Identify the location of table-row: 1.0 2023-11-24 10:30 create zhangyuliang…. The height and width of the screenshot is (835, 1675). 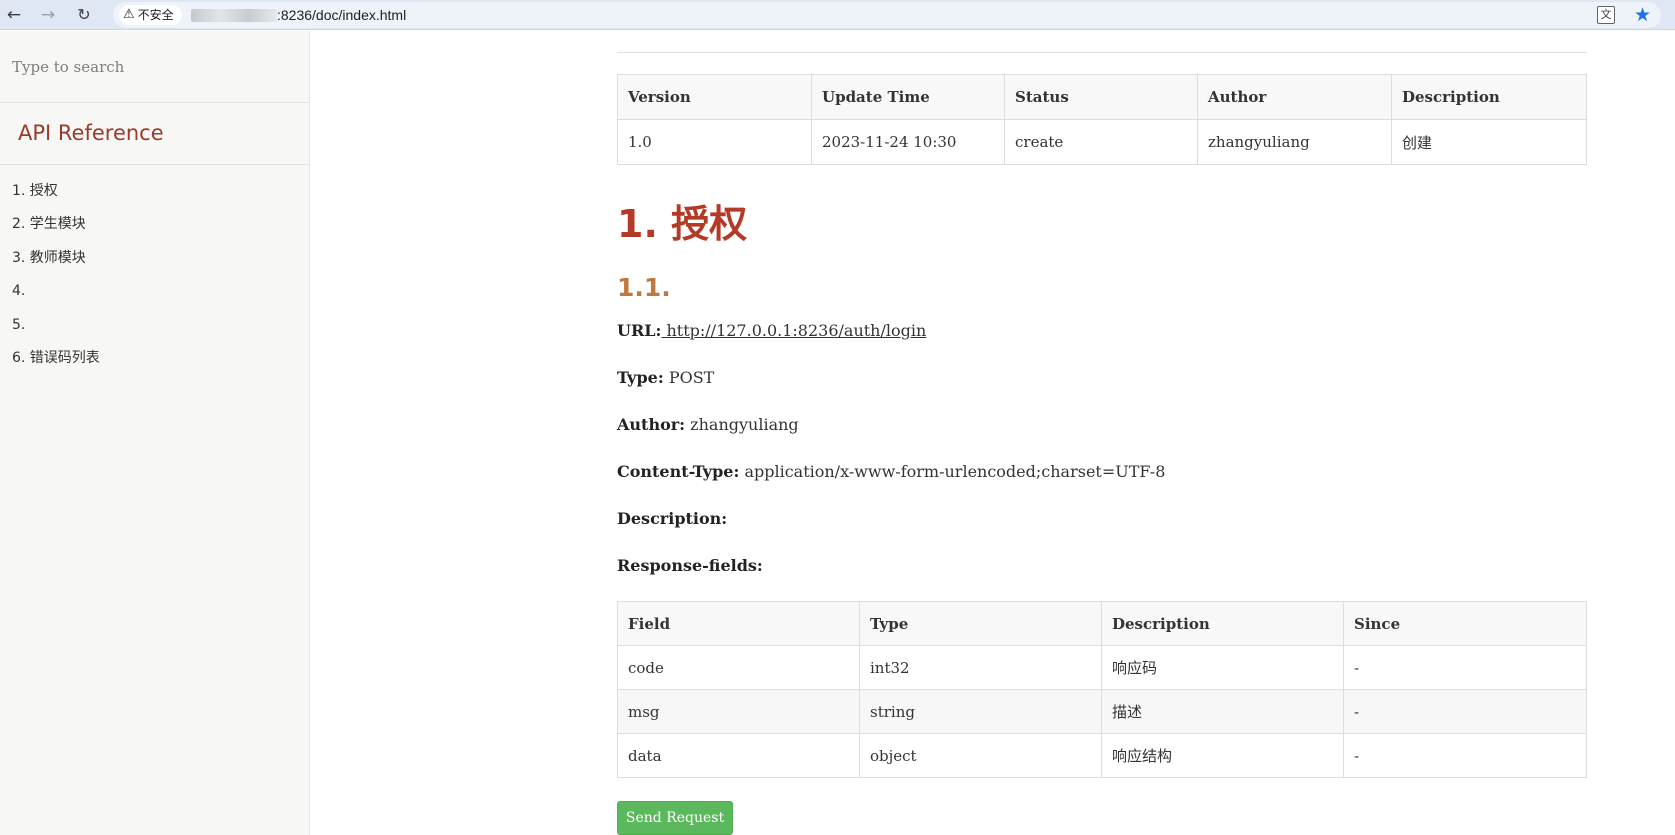
(1102, 142).